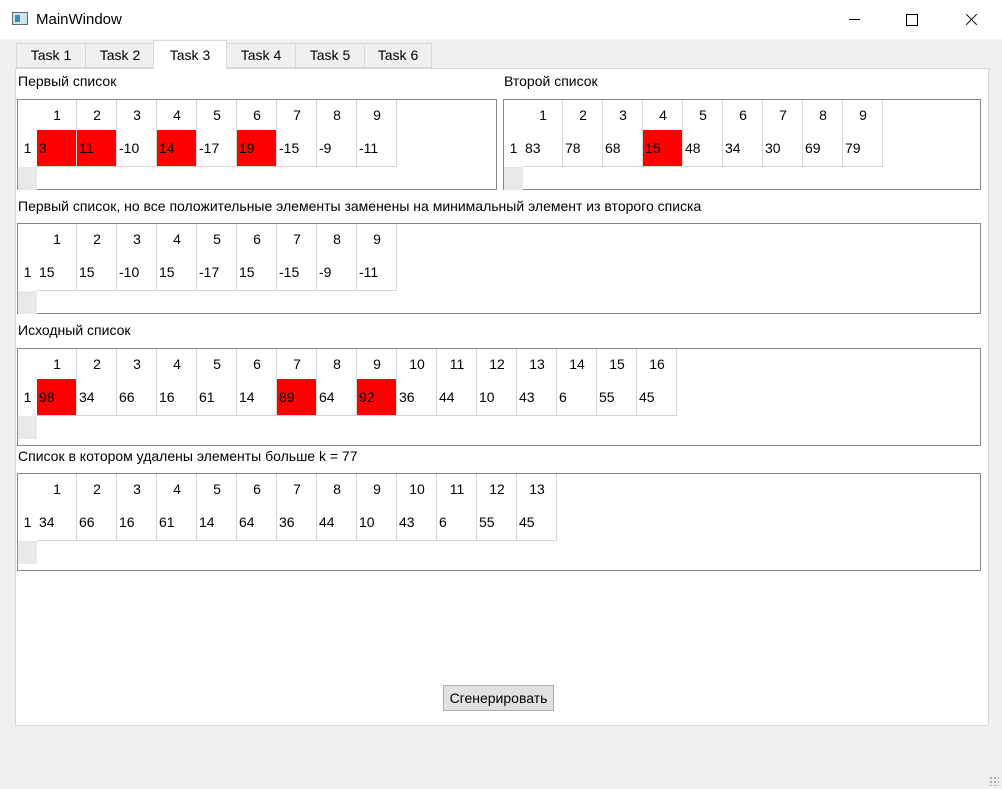 The image size is (1002, 789). I want to click on tab-task-3: Task 3, so click(190, 54).